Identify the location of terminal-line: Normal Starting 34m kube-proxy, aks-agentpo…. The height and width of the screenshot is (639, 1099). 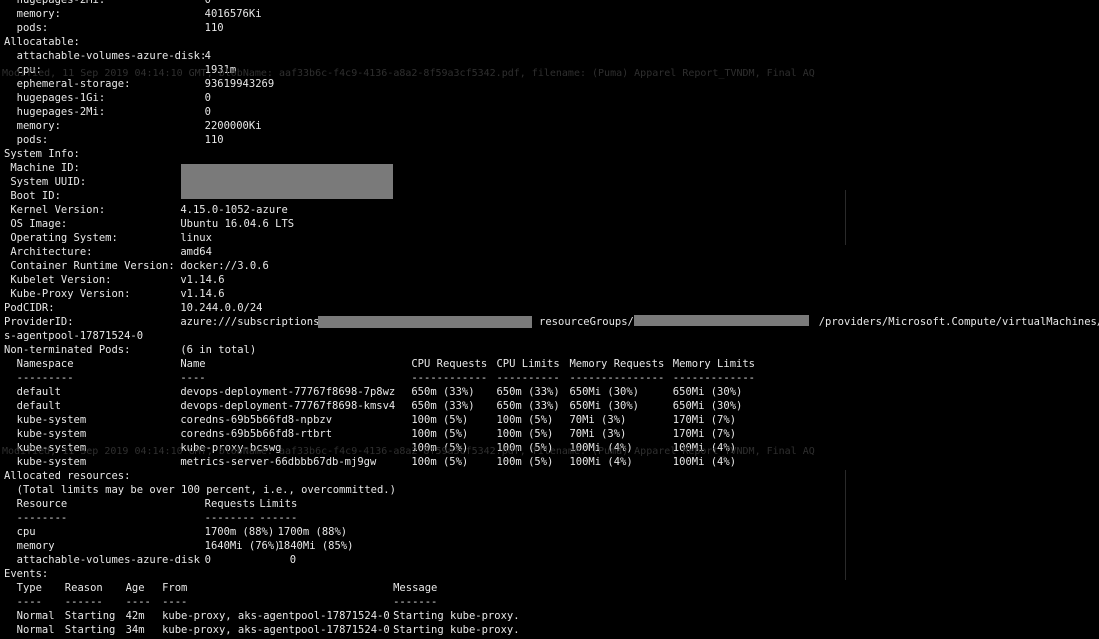
(549, 630).